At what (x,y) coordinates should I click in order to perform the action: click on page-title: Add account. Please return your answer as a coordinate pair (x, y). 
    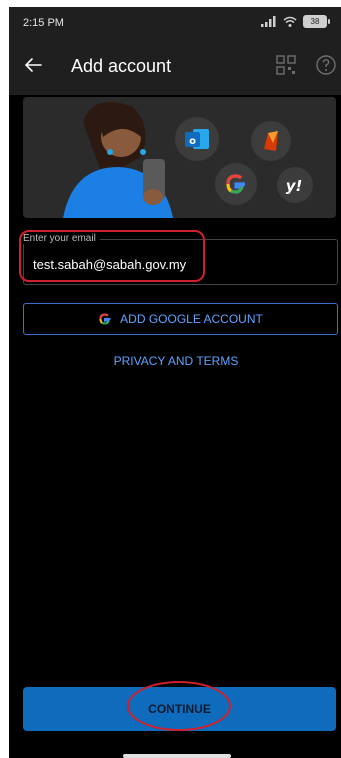
    Looking at the image, I should click on (121, 66).